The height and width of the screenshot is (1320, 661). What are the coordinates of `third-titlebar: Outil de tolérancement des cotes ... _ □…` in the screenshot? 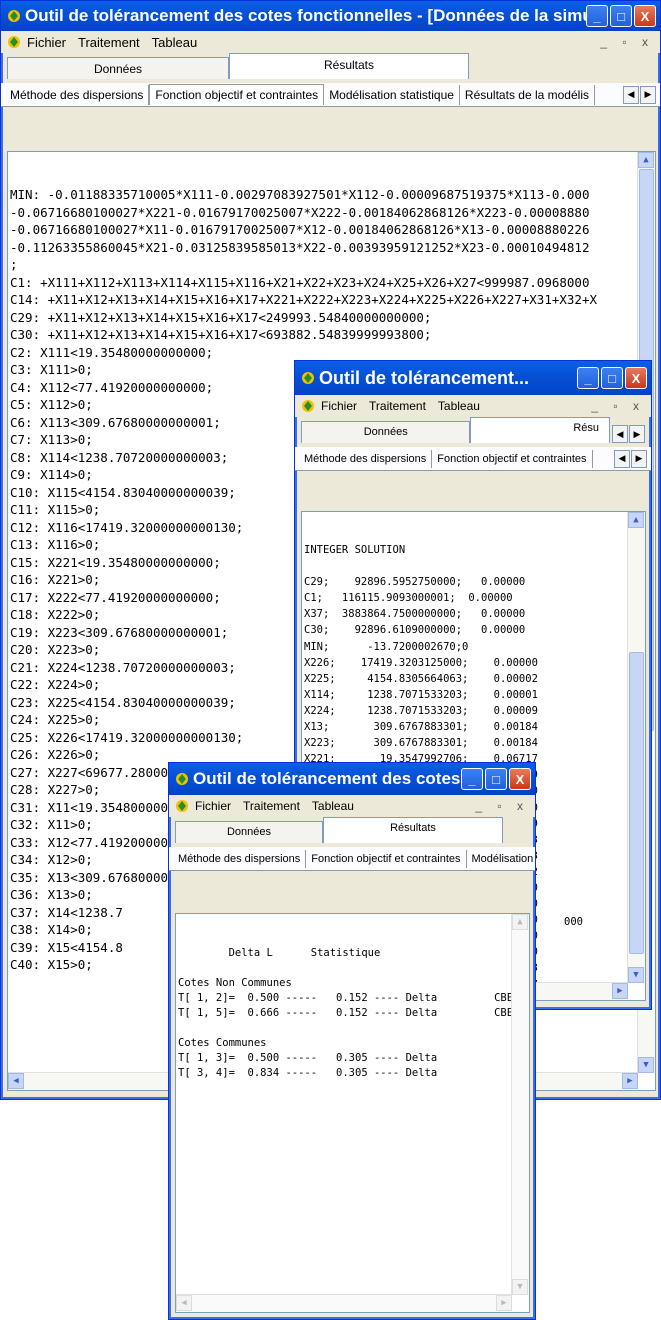 It's located at (352, 779).